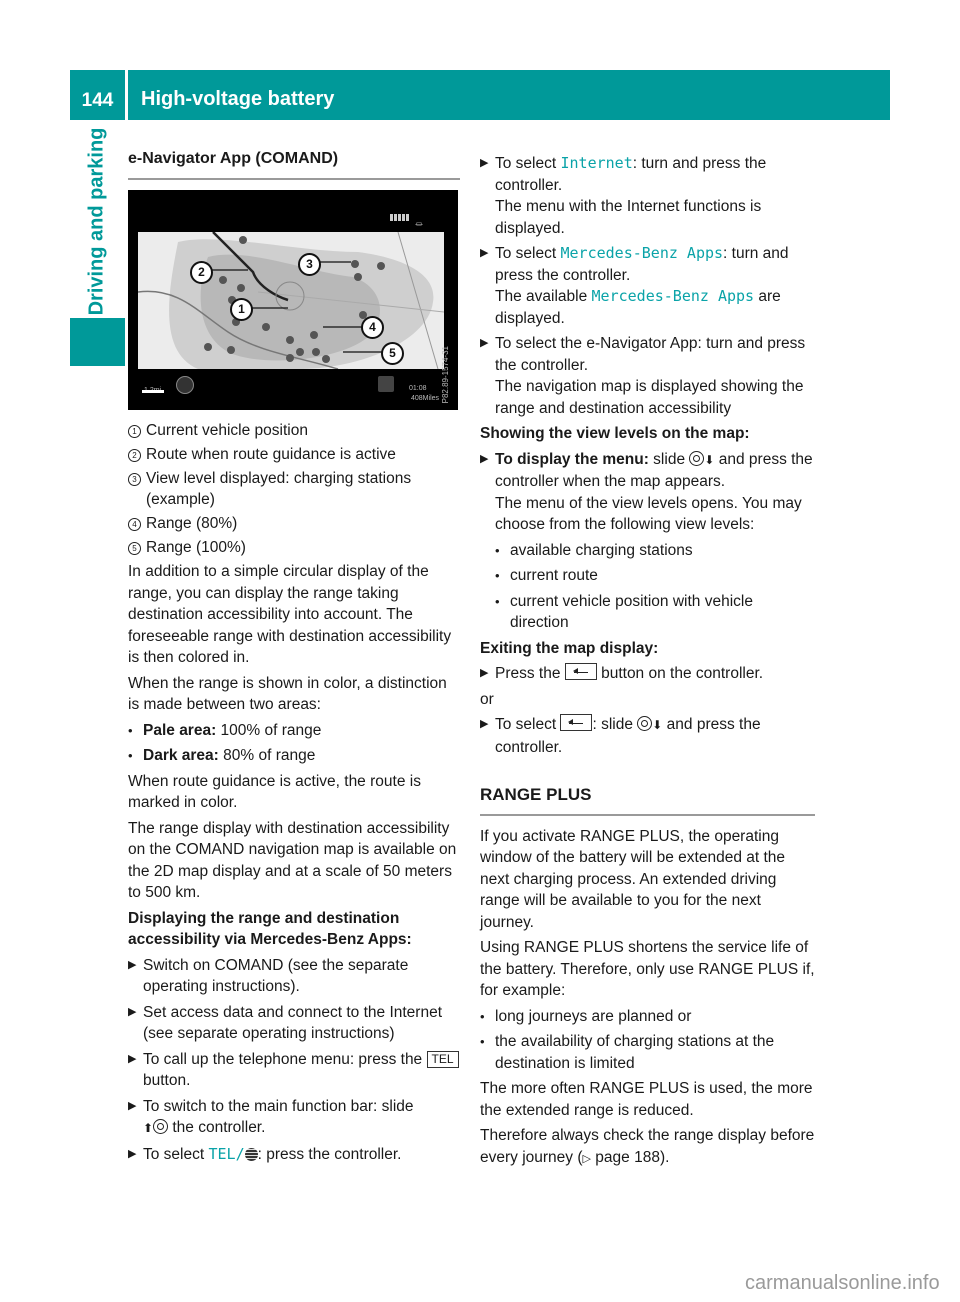  Describe the element at coordinates (226, 1153) in the screenshot. I see `menu-item-tel: TEL/` at that location.